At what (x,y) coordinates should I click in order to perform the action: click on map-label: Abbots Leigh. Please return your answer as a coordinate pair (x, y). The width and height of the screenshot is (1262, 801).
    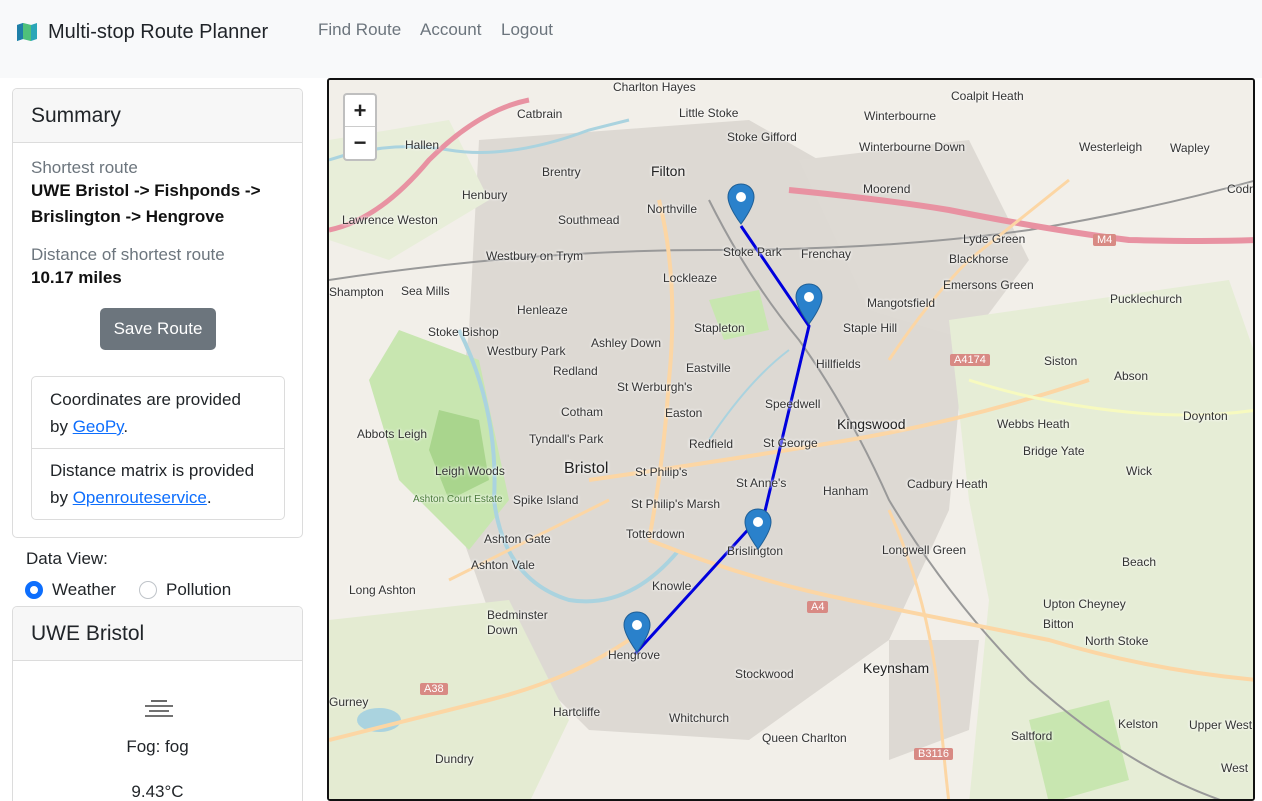
    Looking at the image, I should click on (392, 434).